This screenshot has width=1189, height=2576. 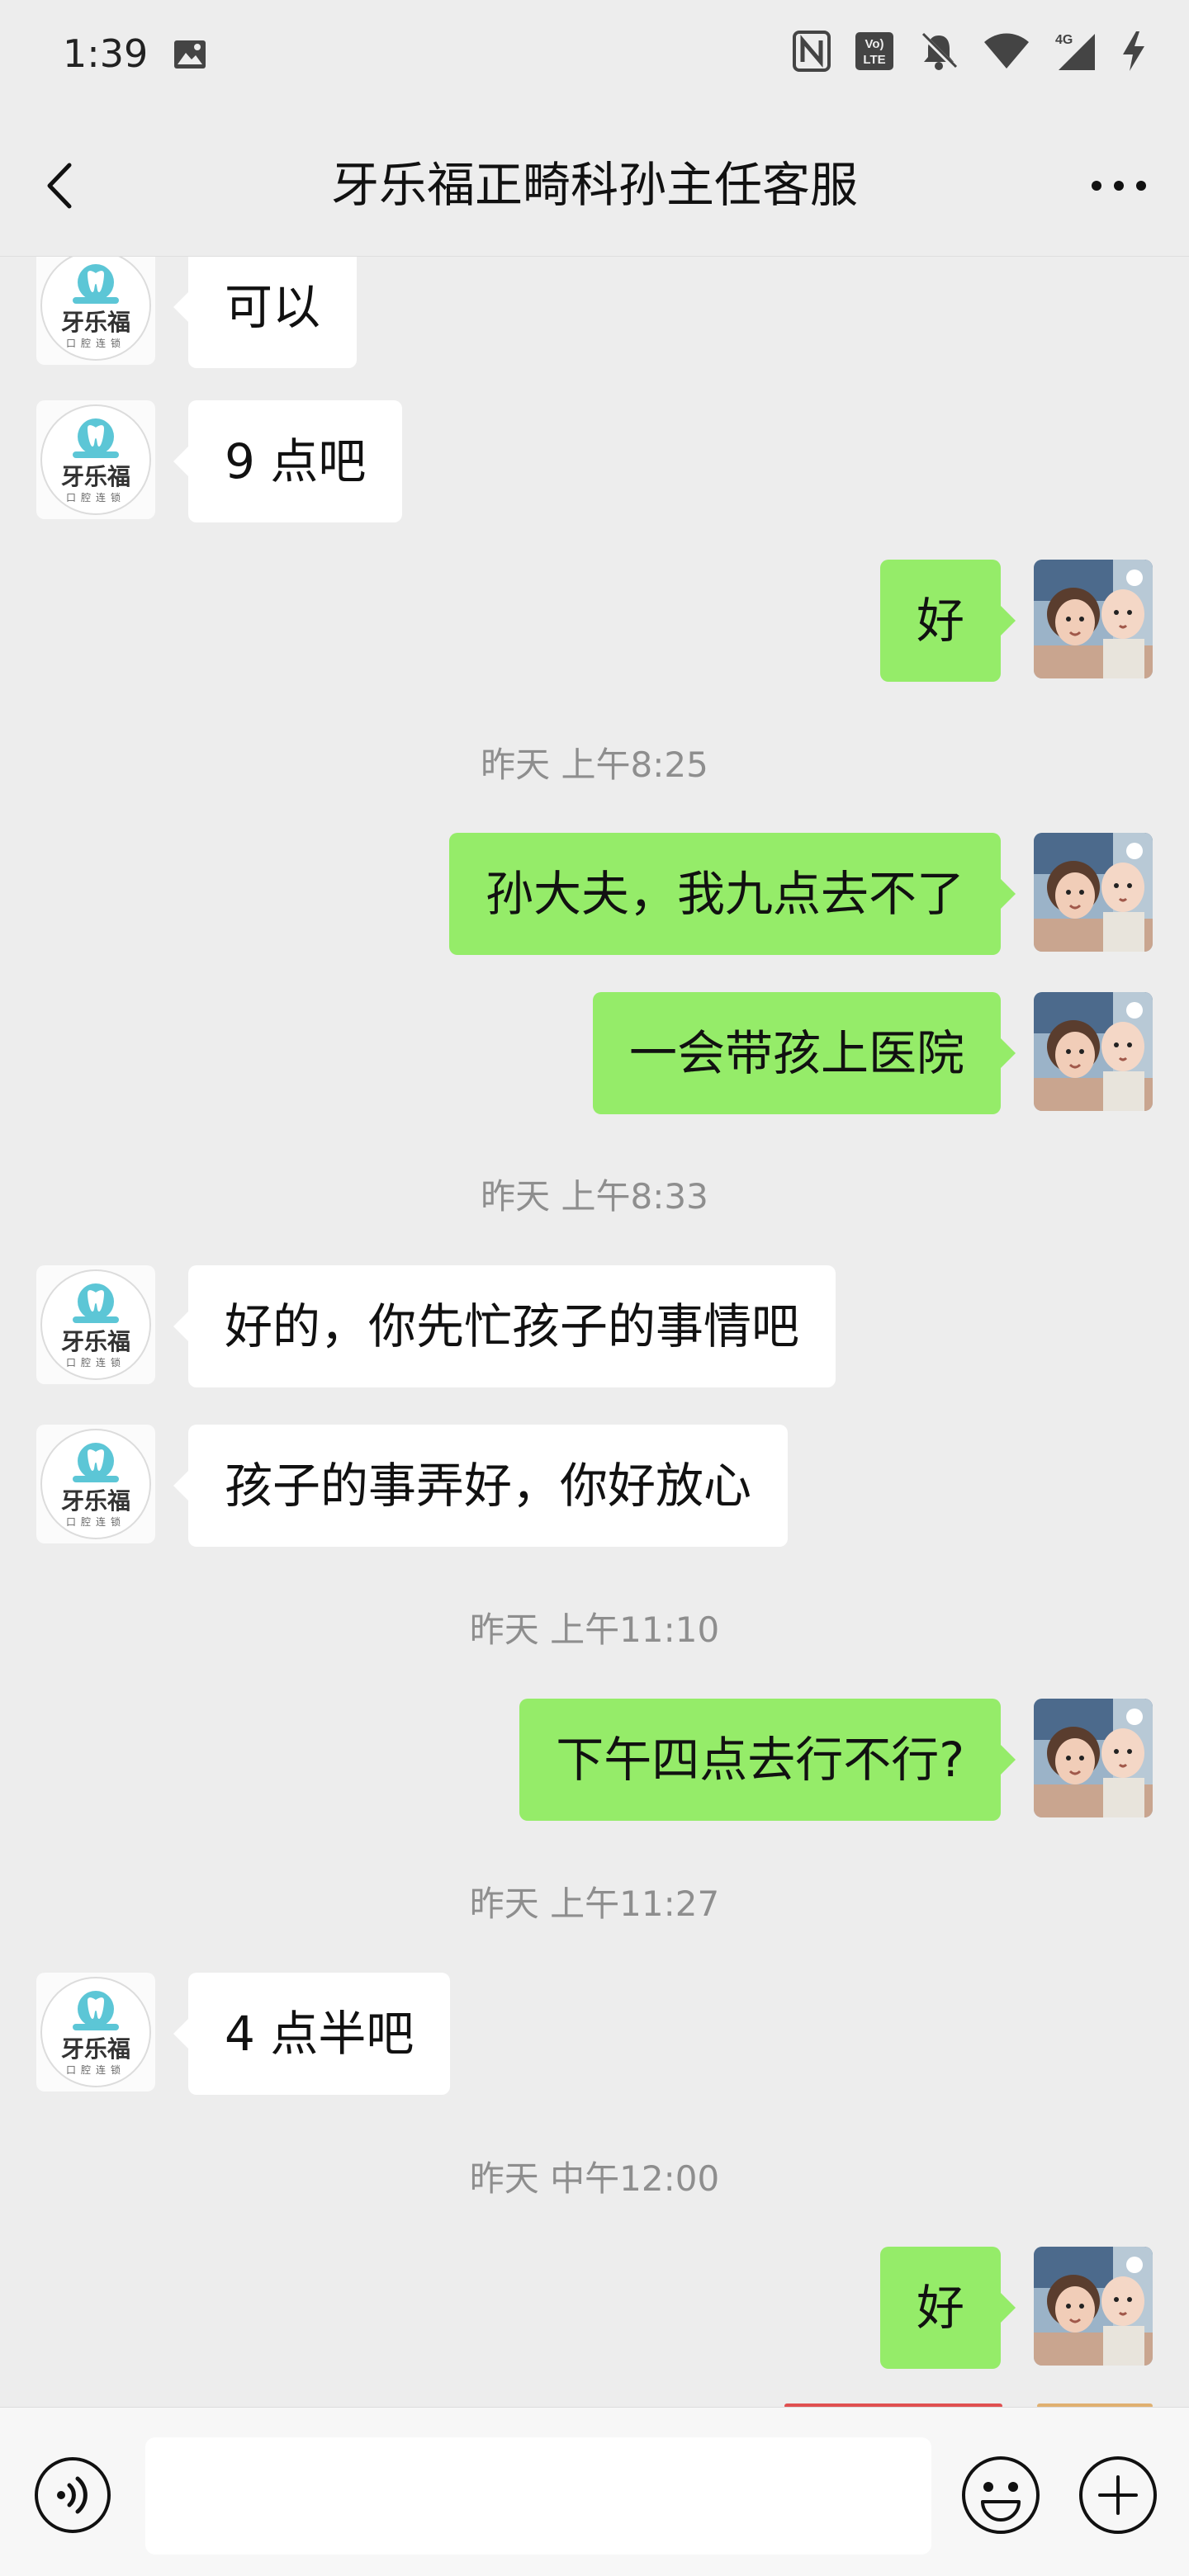 I want to click on status-time: 1:39, so click(x=106, y=53).